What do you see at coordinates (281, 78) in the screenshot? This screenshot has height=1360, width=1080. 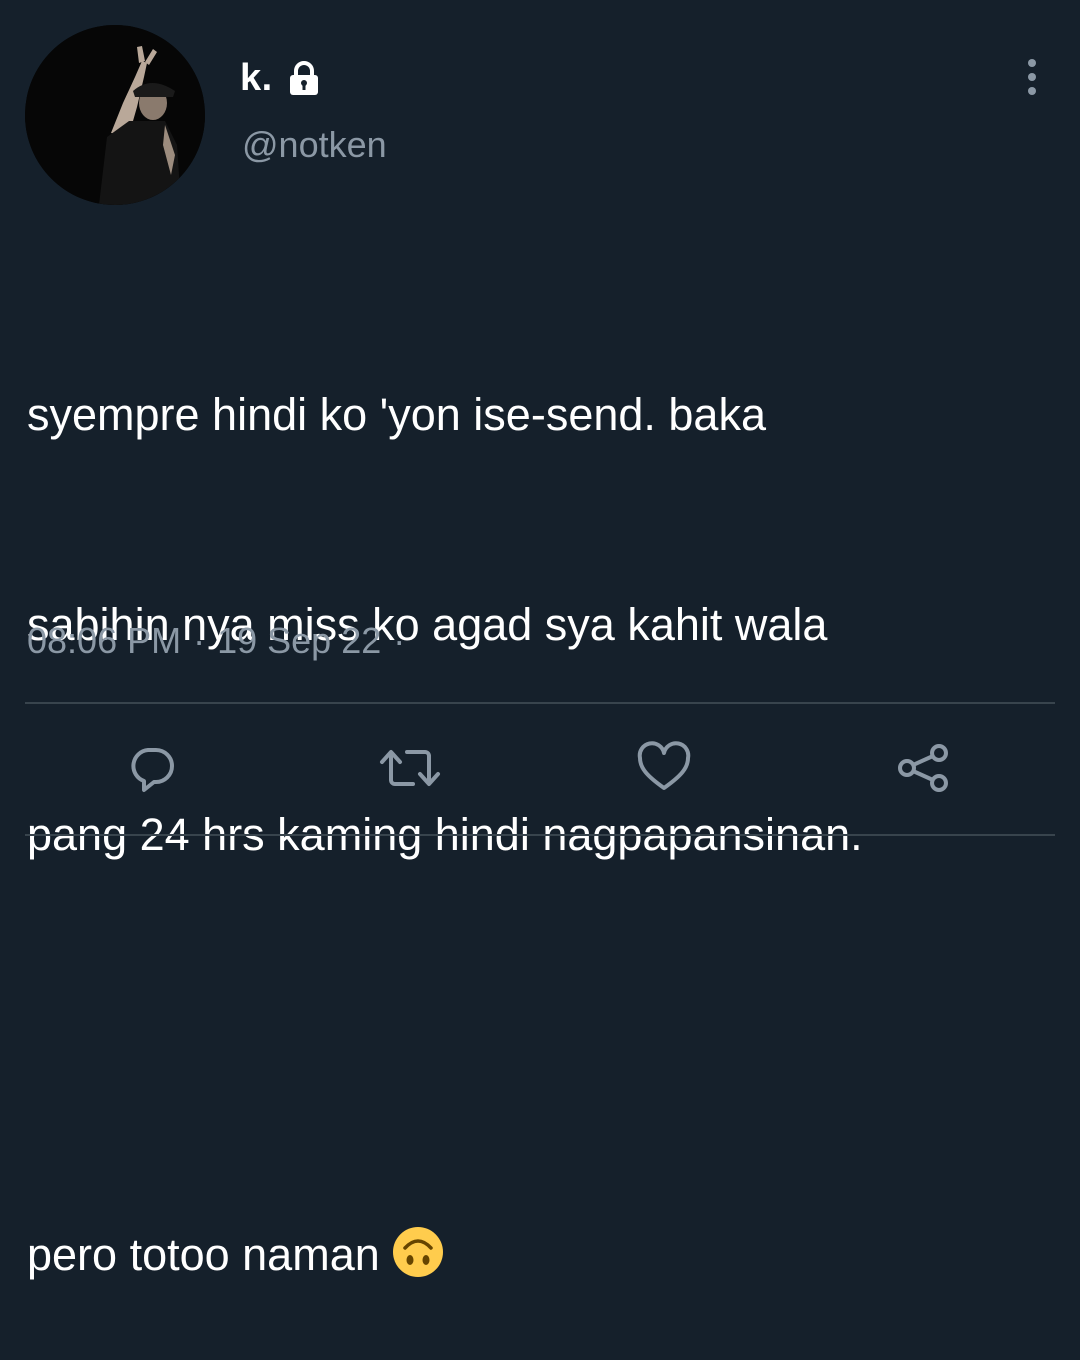 I see `author-name-row: k.` at bounding box center [281, 78].